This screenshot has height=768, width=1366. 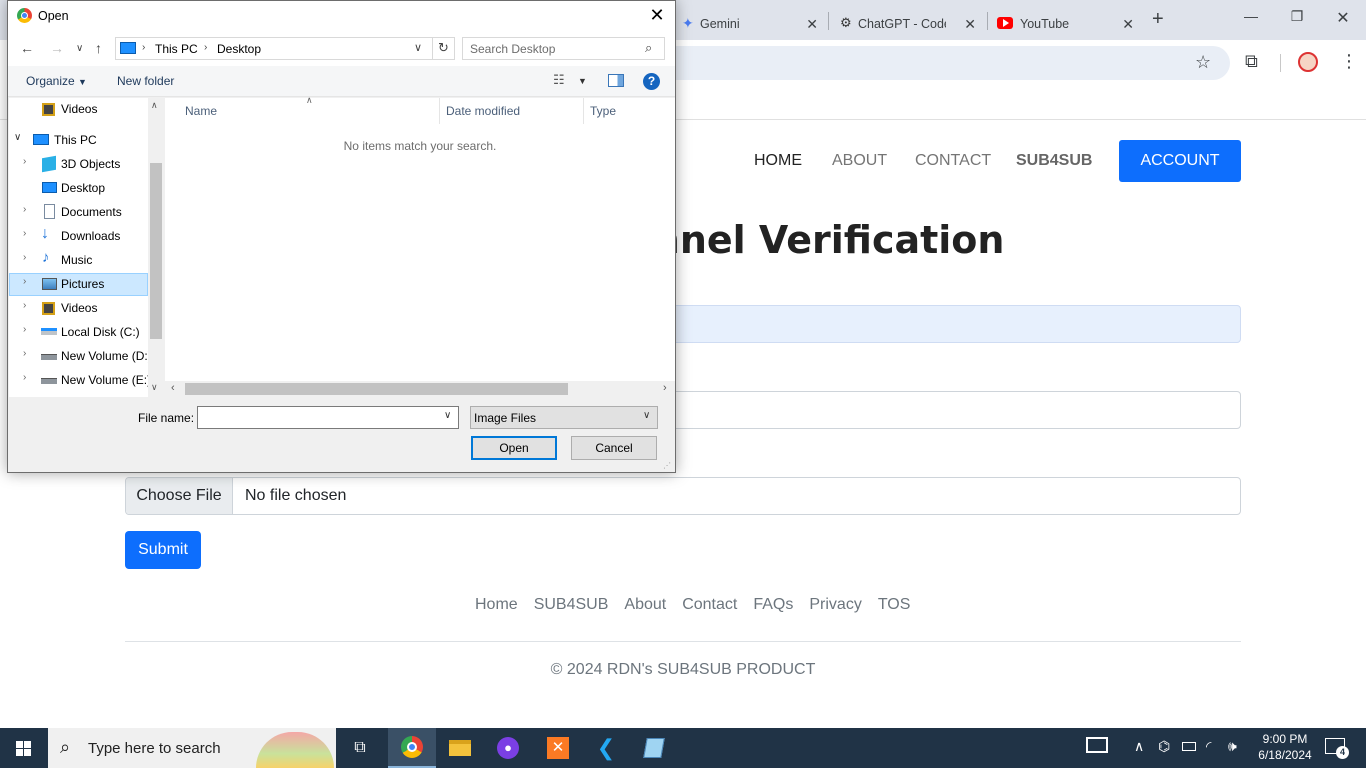 What do you see at coordinates (192, 748) in the screenshot?
I see `taskbar-search-box: ⌕ Type here to search` at bounding box center [192, 748].